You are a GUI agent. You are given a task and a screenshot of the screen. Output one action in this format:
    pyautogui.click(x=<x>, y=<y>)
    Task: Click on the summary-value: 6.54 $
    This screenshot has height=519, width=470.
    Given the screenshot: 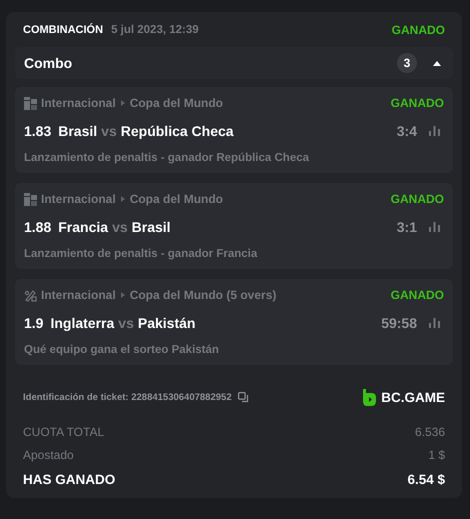 What is the action you would take?
    pyautogui.click(x=426, y=479)
    